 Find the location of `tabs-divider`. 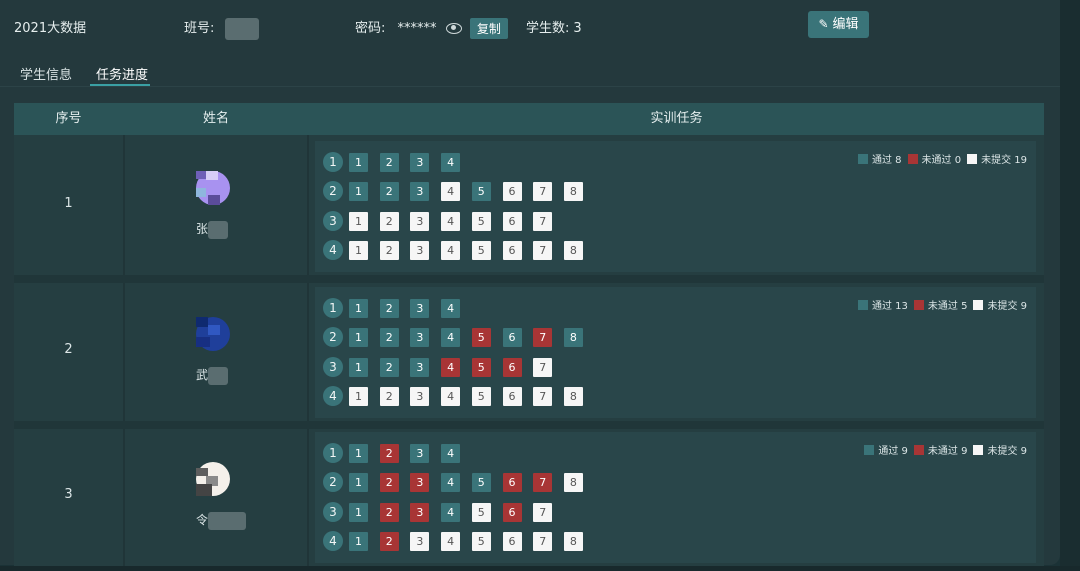

tabs-divider is located at coordinates (530, 86).